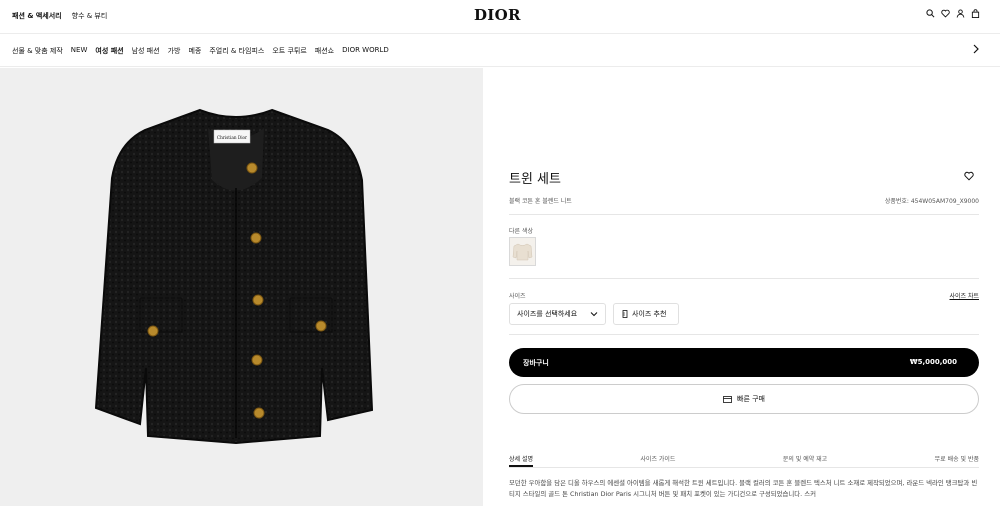 Image resolution: width=1000 pixels, height=506 pixels. I want to click on size-select: 사이즈를 선택하세요, so click(557, 314).